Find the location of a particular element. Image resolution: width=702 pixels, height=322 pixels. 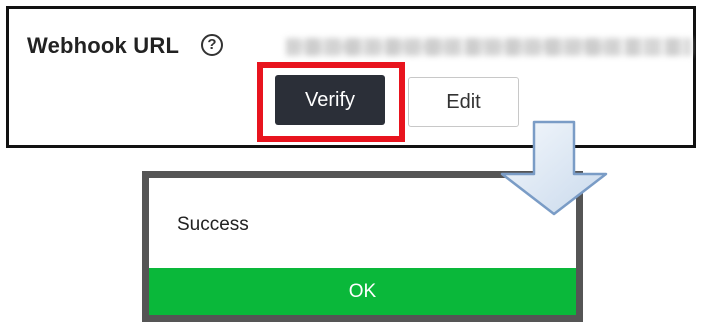

help-circle-icon: ? is located at coordinates (212, 45).